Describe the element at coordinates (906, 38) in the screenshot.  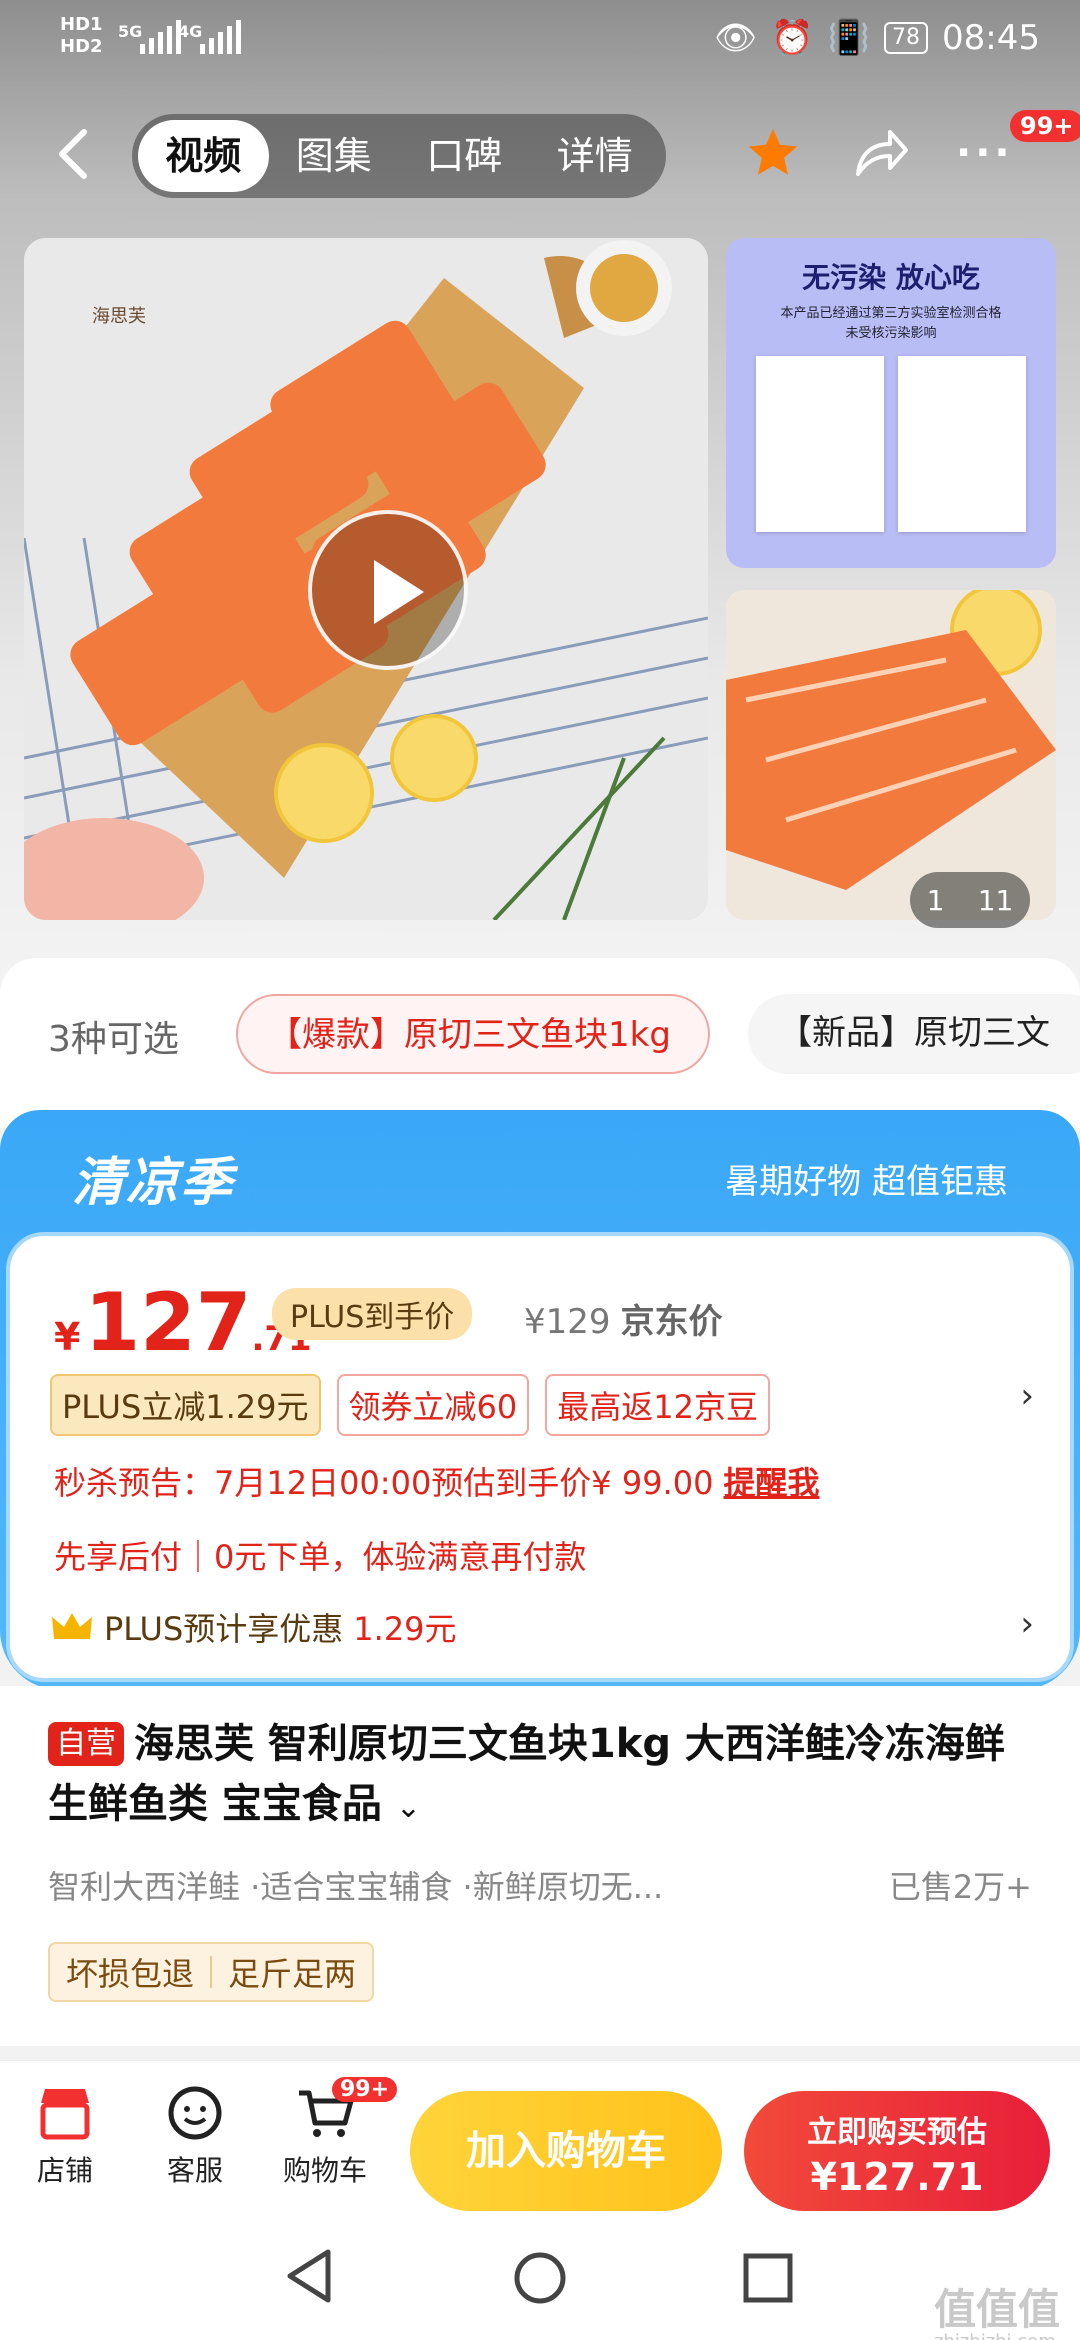
I see `battery-indicator: 78` at that location.